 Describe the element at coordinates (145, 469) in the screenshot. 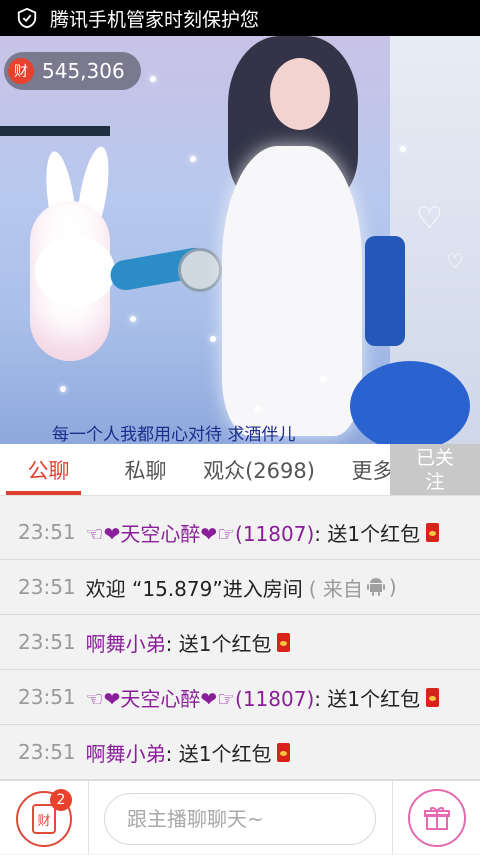

I see `tab-private-chat: 私聊` at that location.